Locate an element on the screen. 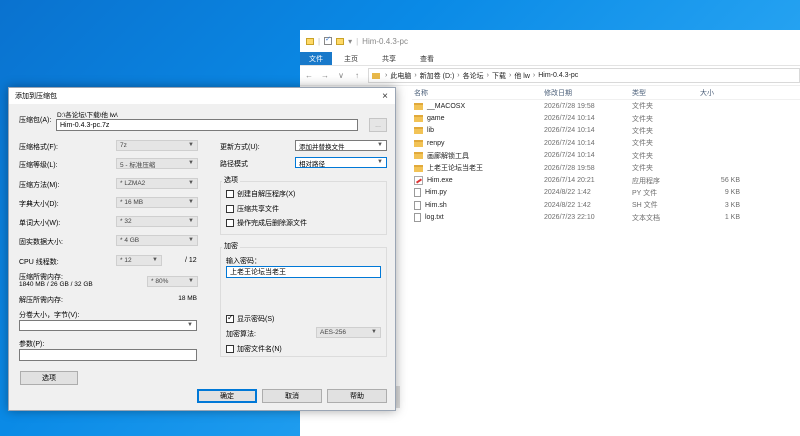  file-row: log.txt 2026/7/23 22:10 文本文档 1 KB is located at coordinates (606, 218).